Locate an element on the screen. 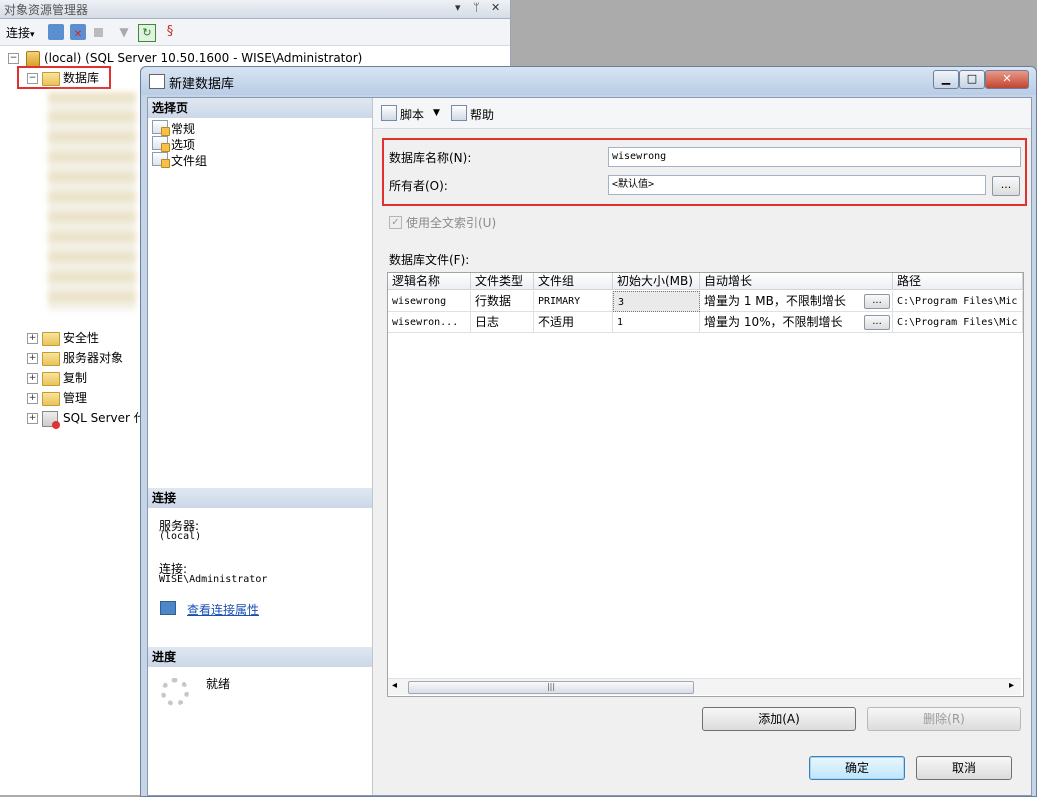 The height and width of the screenshot is (797, 1037). page-item-general: 常规 is located at coordinates (173, 128).